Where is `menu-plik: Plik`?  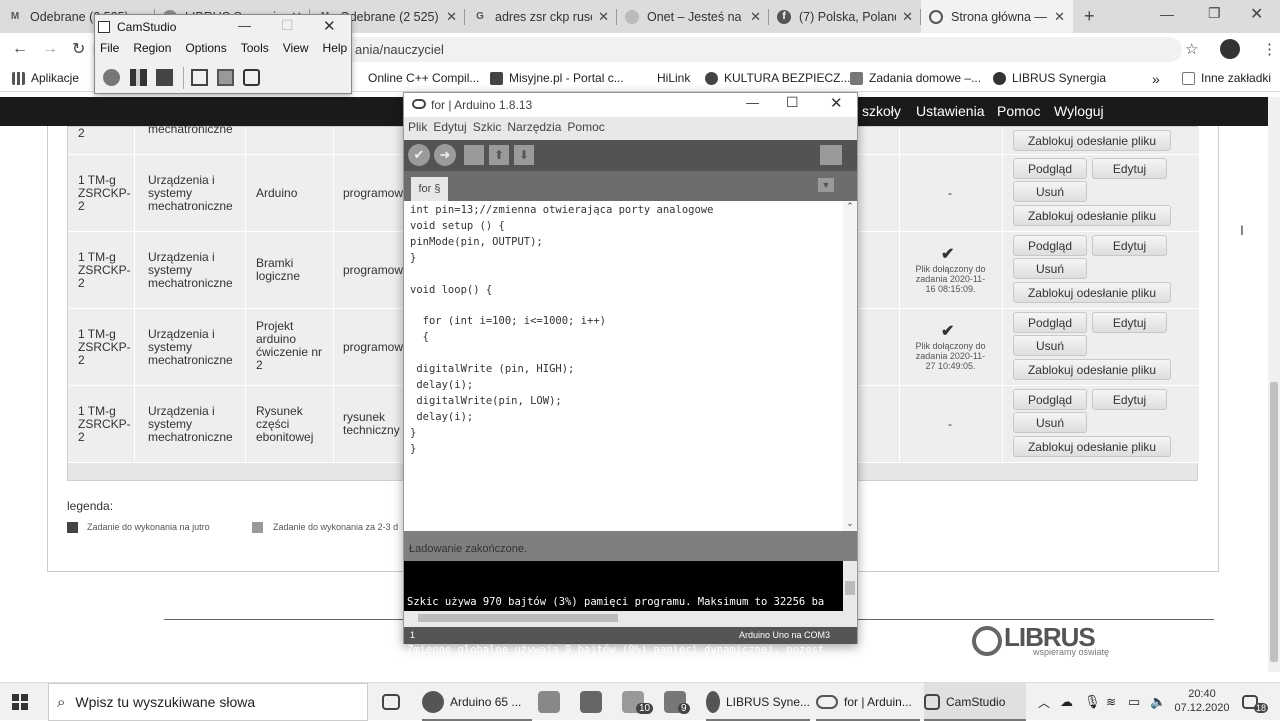 menu-plik: Plik is located at coordinates (417, 129).